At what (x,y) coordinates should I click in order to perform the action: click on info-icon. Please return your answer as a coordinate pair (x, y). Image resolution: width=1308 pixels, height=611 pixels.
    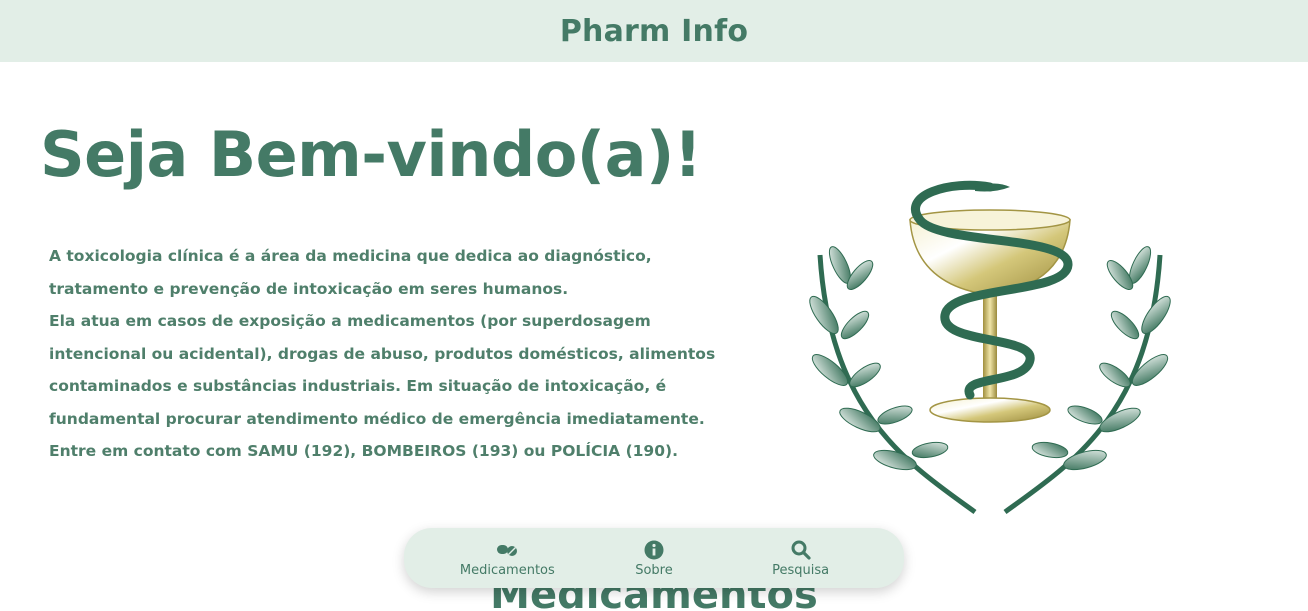
    Looking at the image, I should click on (654, 550).